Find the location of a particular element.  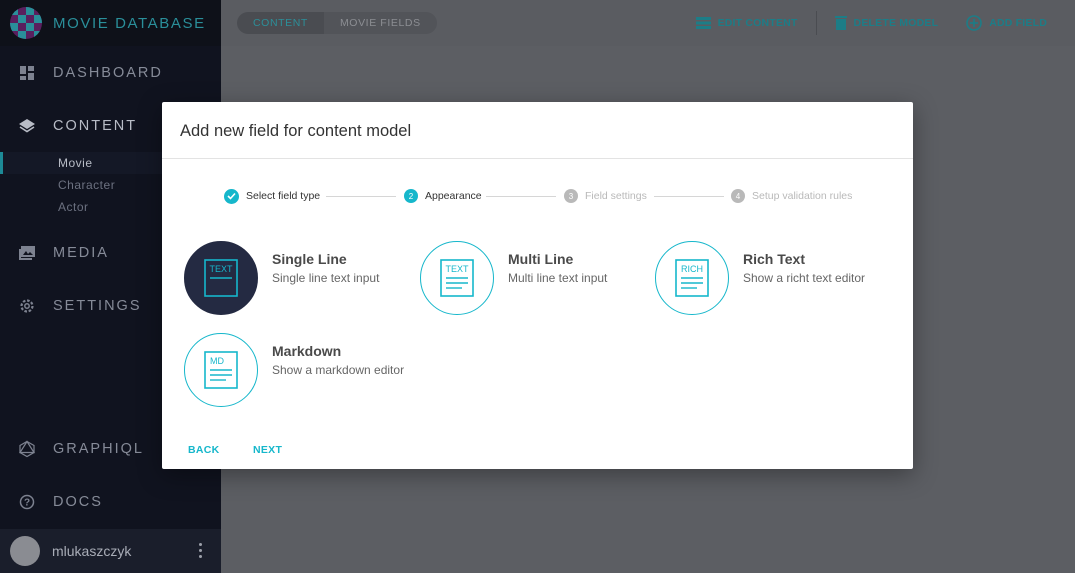

option-title: Single Line is located at coordinates (309, 259).